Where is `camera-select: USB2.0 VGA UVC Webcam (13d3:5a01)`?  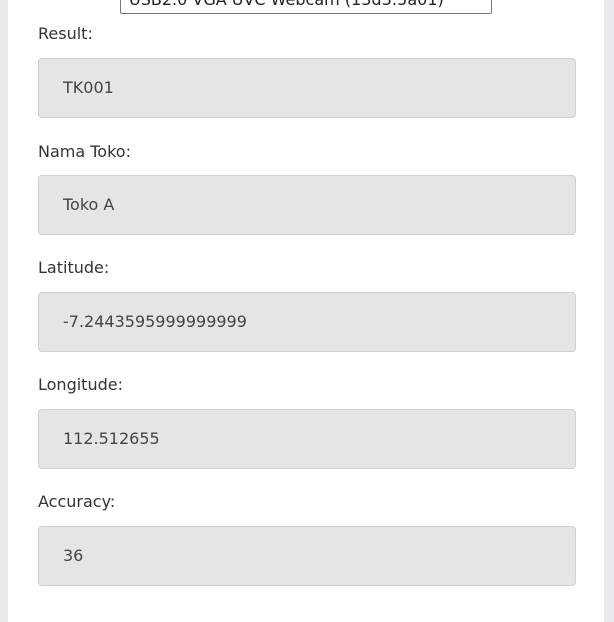
camera-select: USB2.0 VGA UVC Webcam (13d3:5a01) is located at coordinates (306, 7).